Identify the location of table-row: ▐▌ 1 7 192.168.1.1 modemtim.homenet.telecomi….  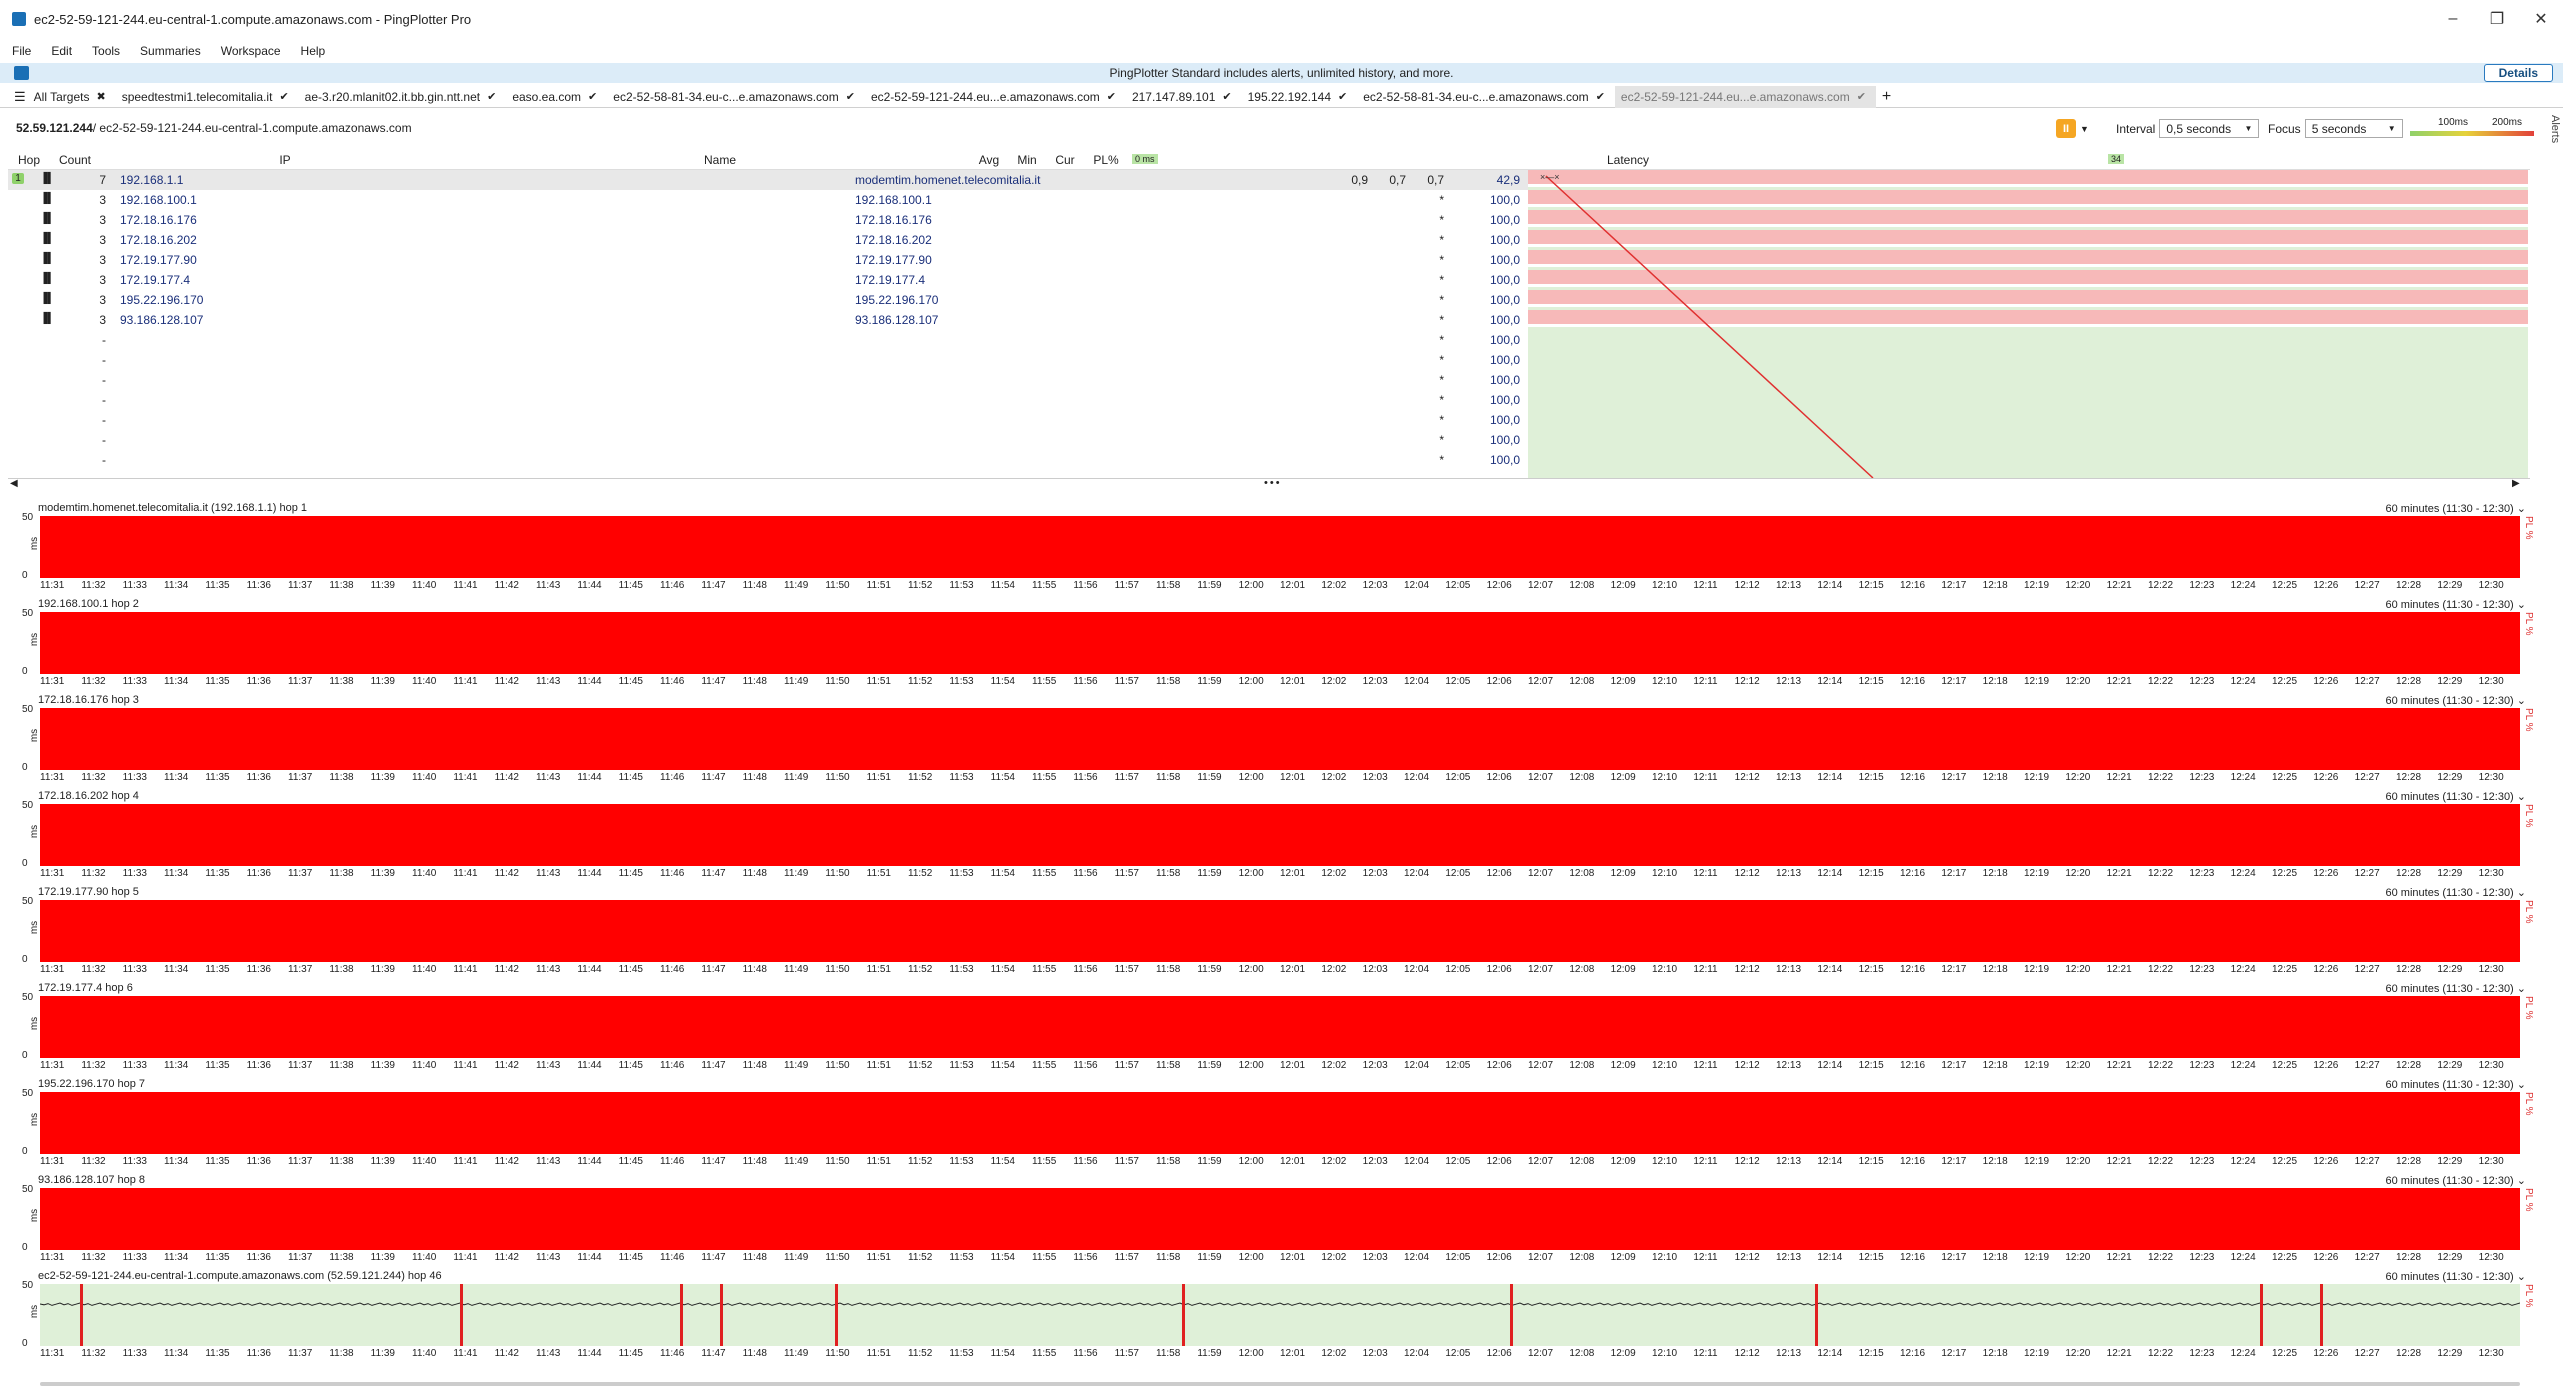
(768, 180).